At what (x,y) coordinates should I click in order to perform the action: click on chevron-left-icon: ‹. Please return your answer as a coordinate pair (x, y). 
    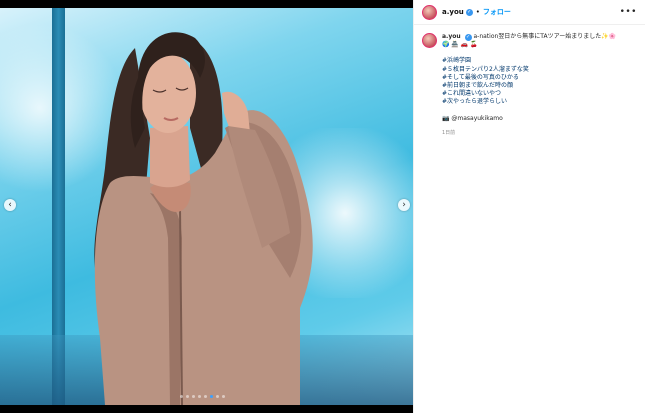
    Looking at the image, I should click on (10, 205).